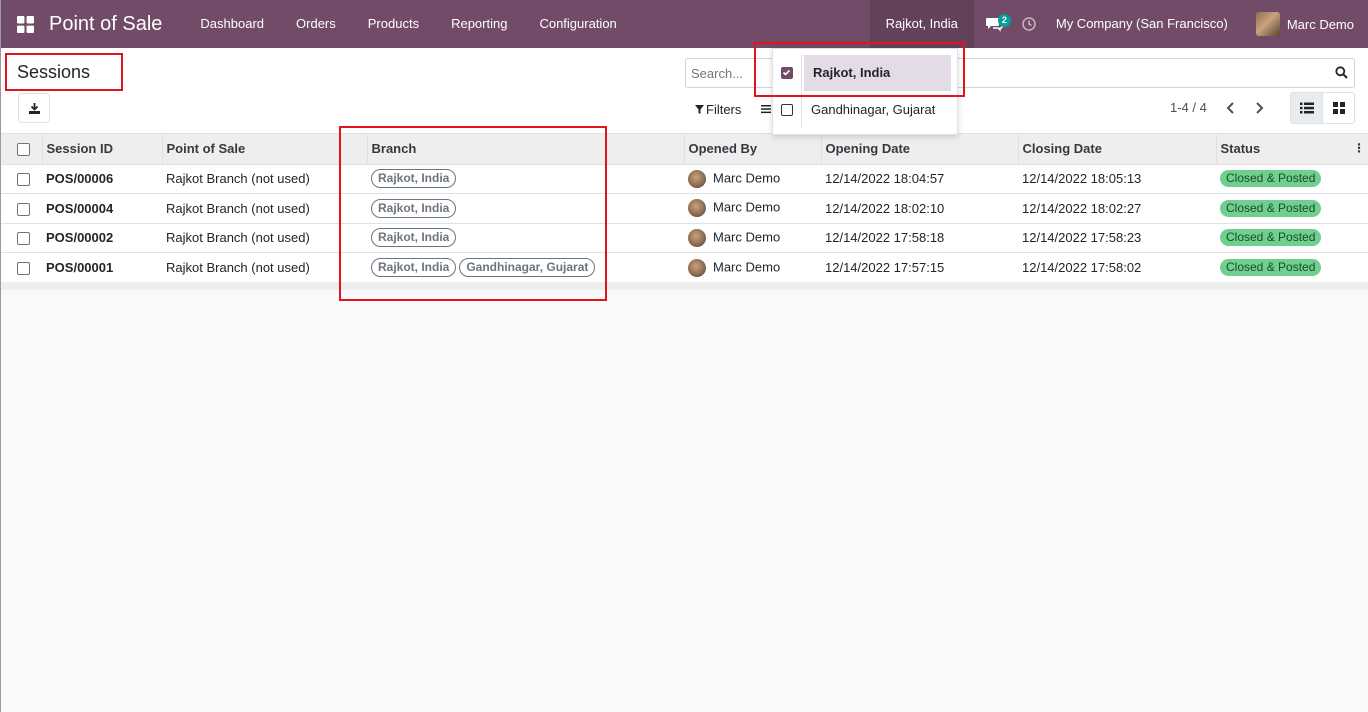  Describe the element at coordinates (25, 24) in the screenshot. I see `apps-menu-icon` at that location.